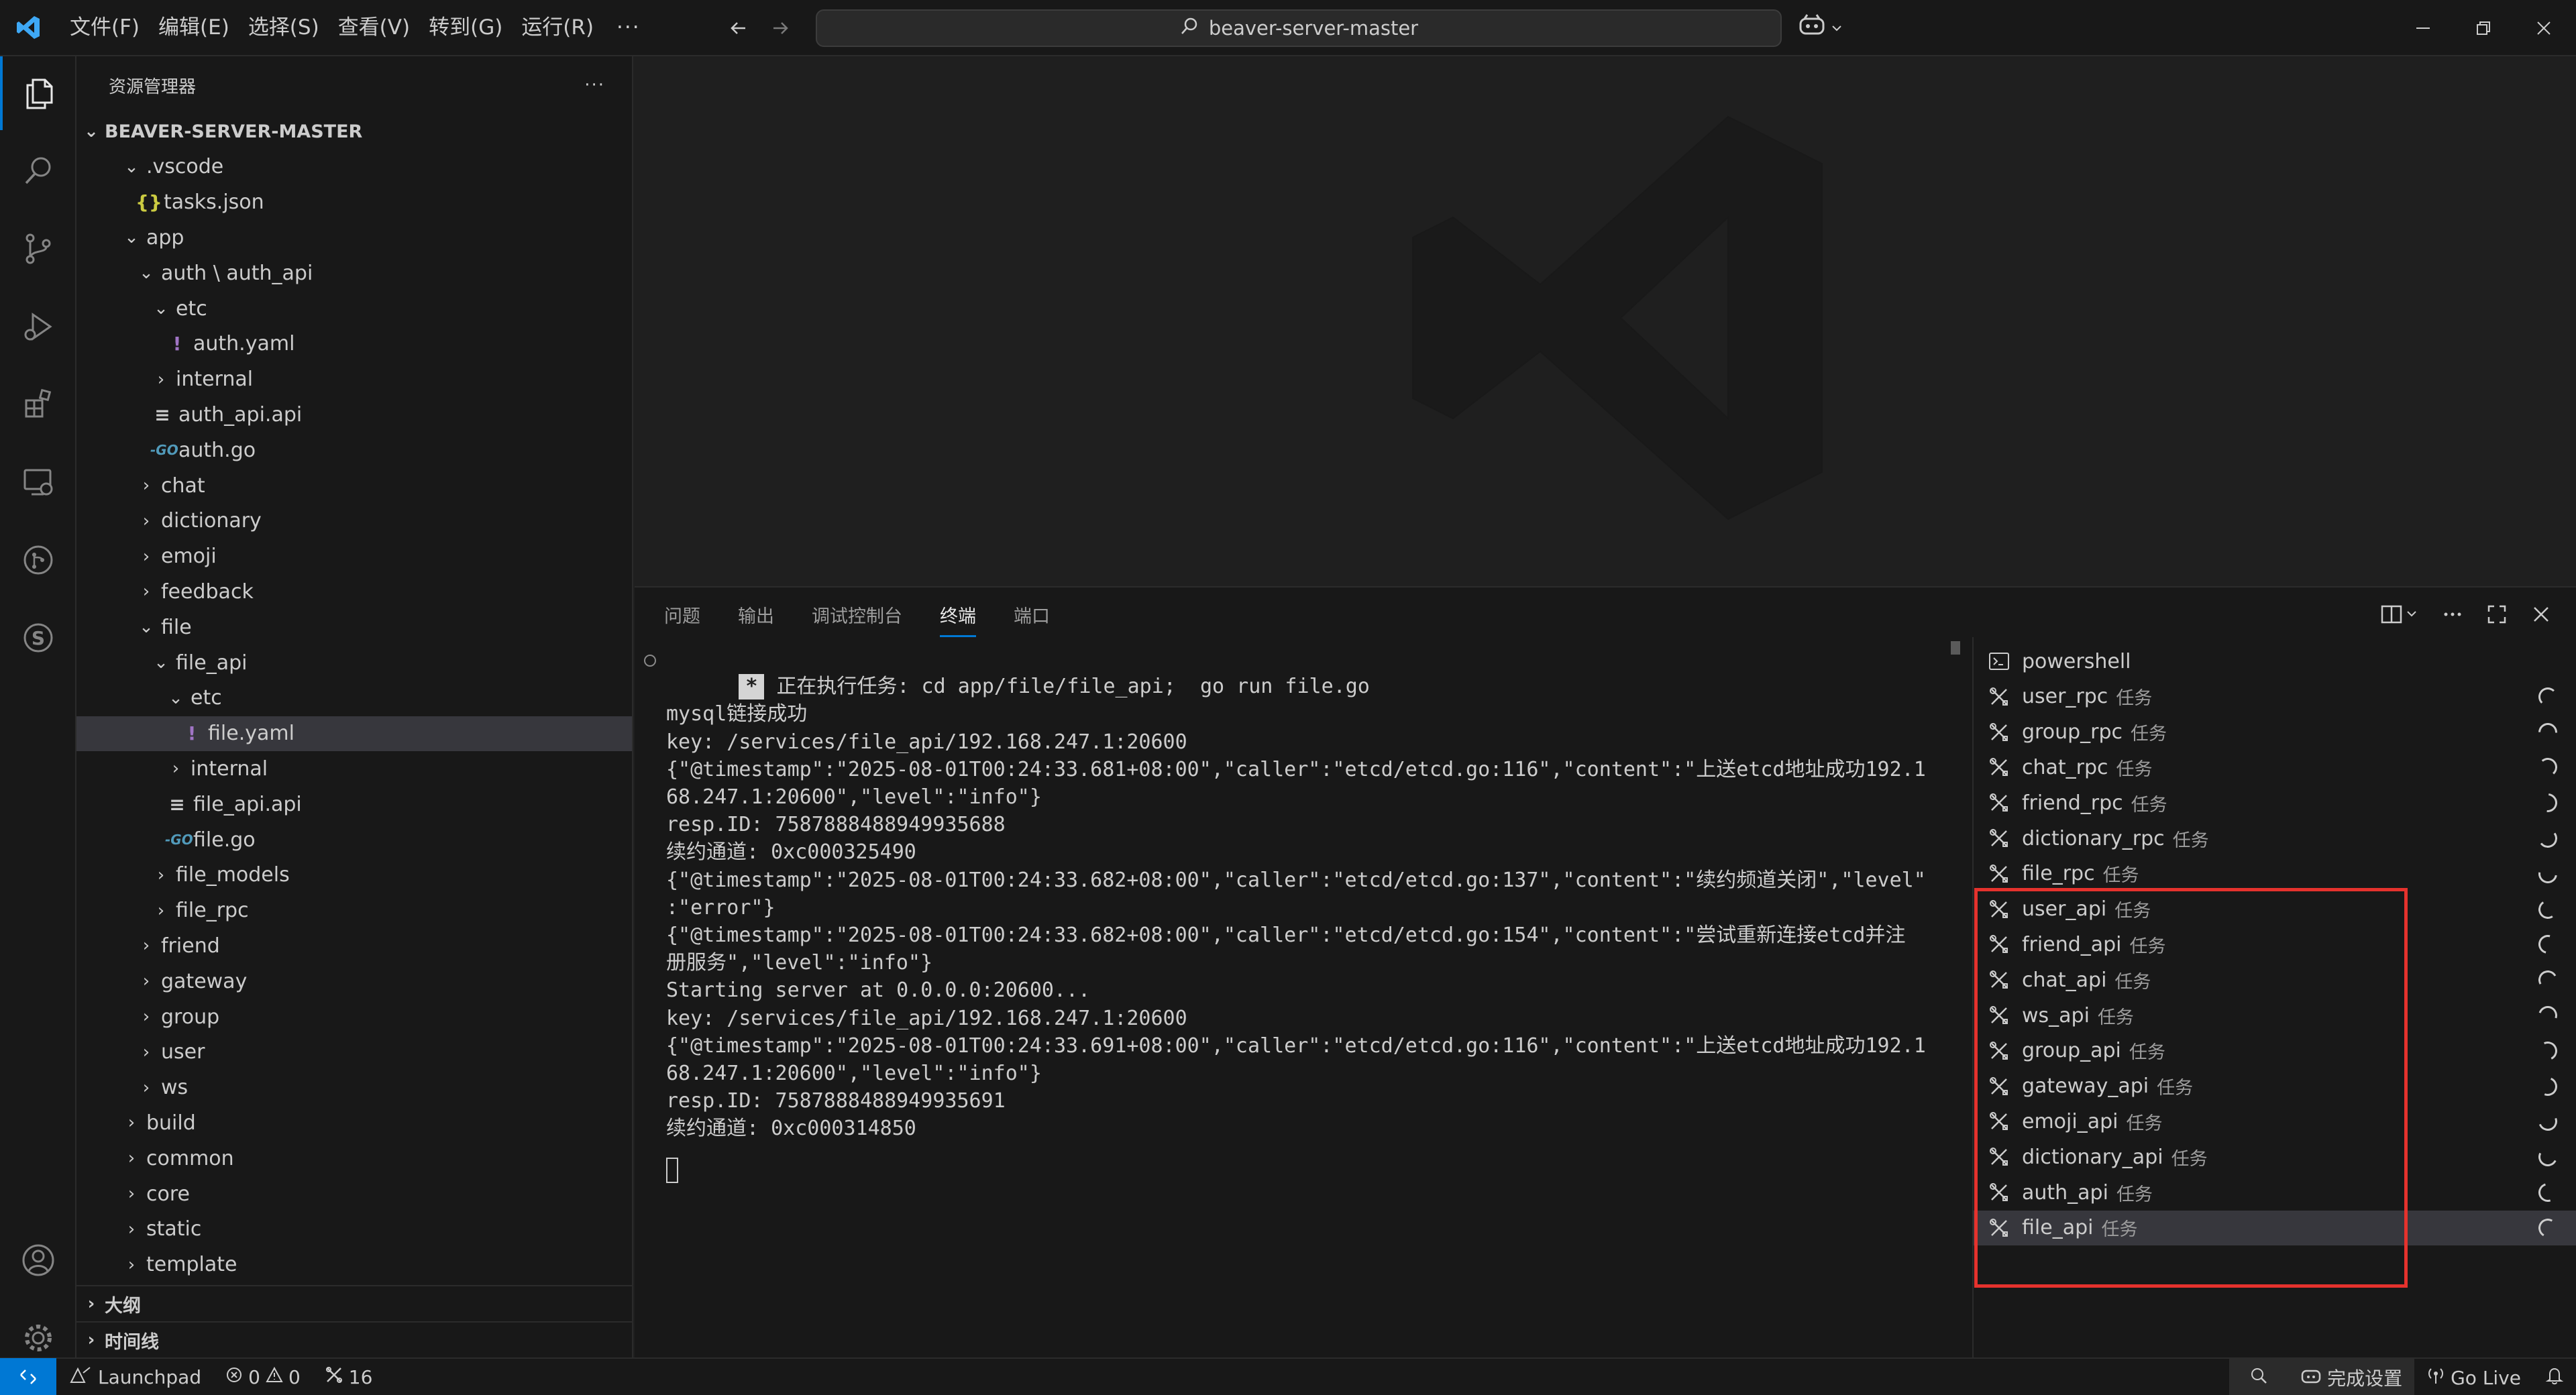  I want to click on tree-item-json: {} tasks.json, so click(354, 202).